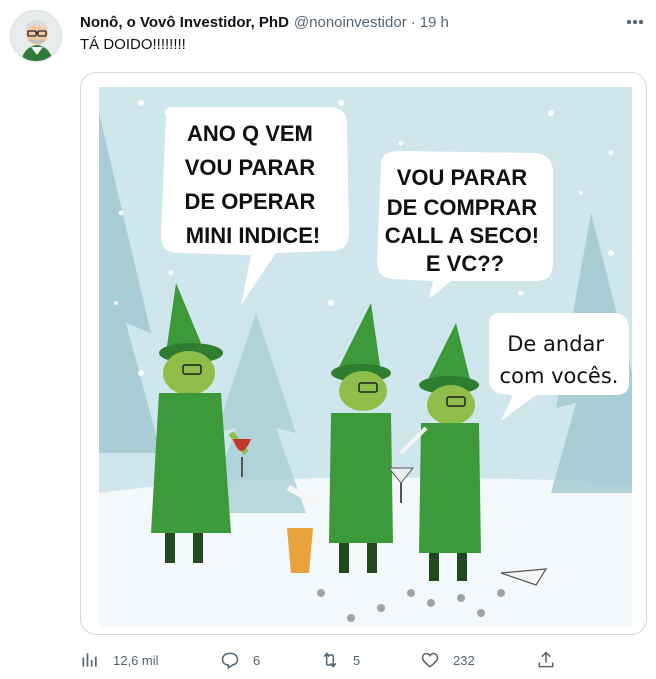  I want to click on reply-count: 6, so click(257, 660).